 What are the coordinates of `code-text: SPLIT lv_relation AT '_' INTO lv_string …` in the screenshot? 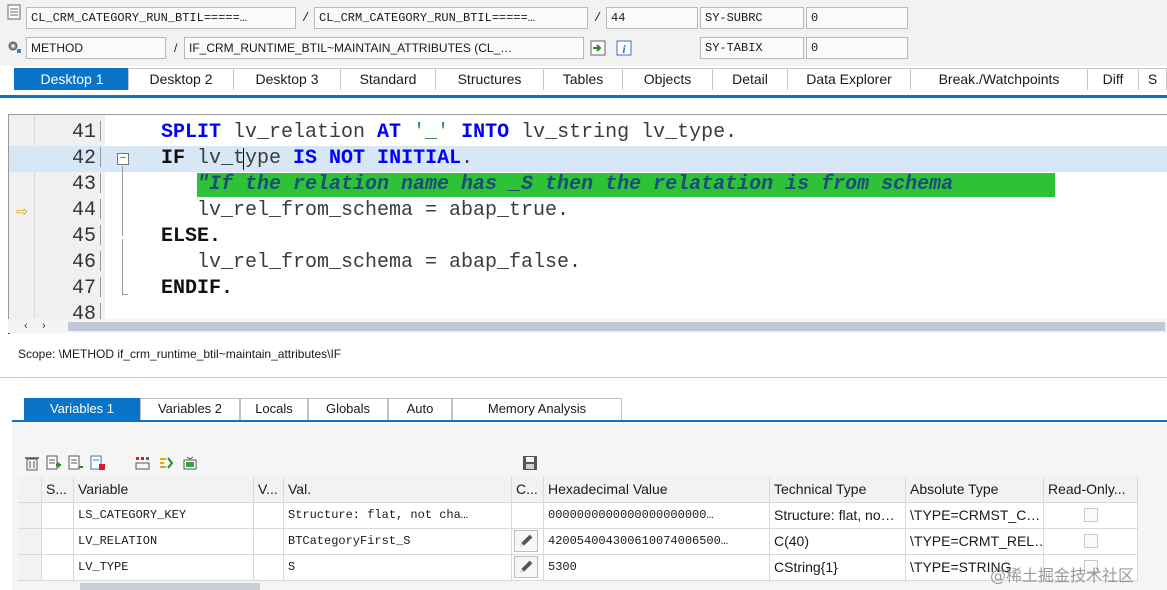 It's located at (449, 132).